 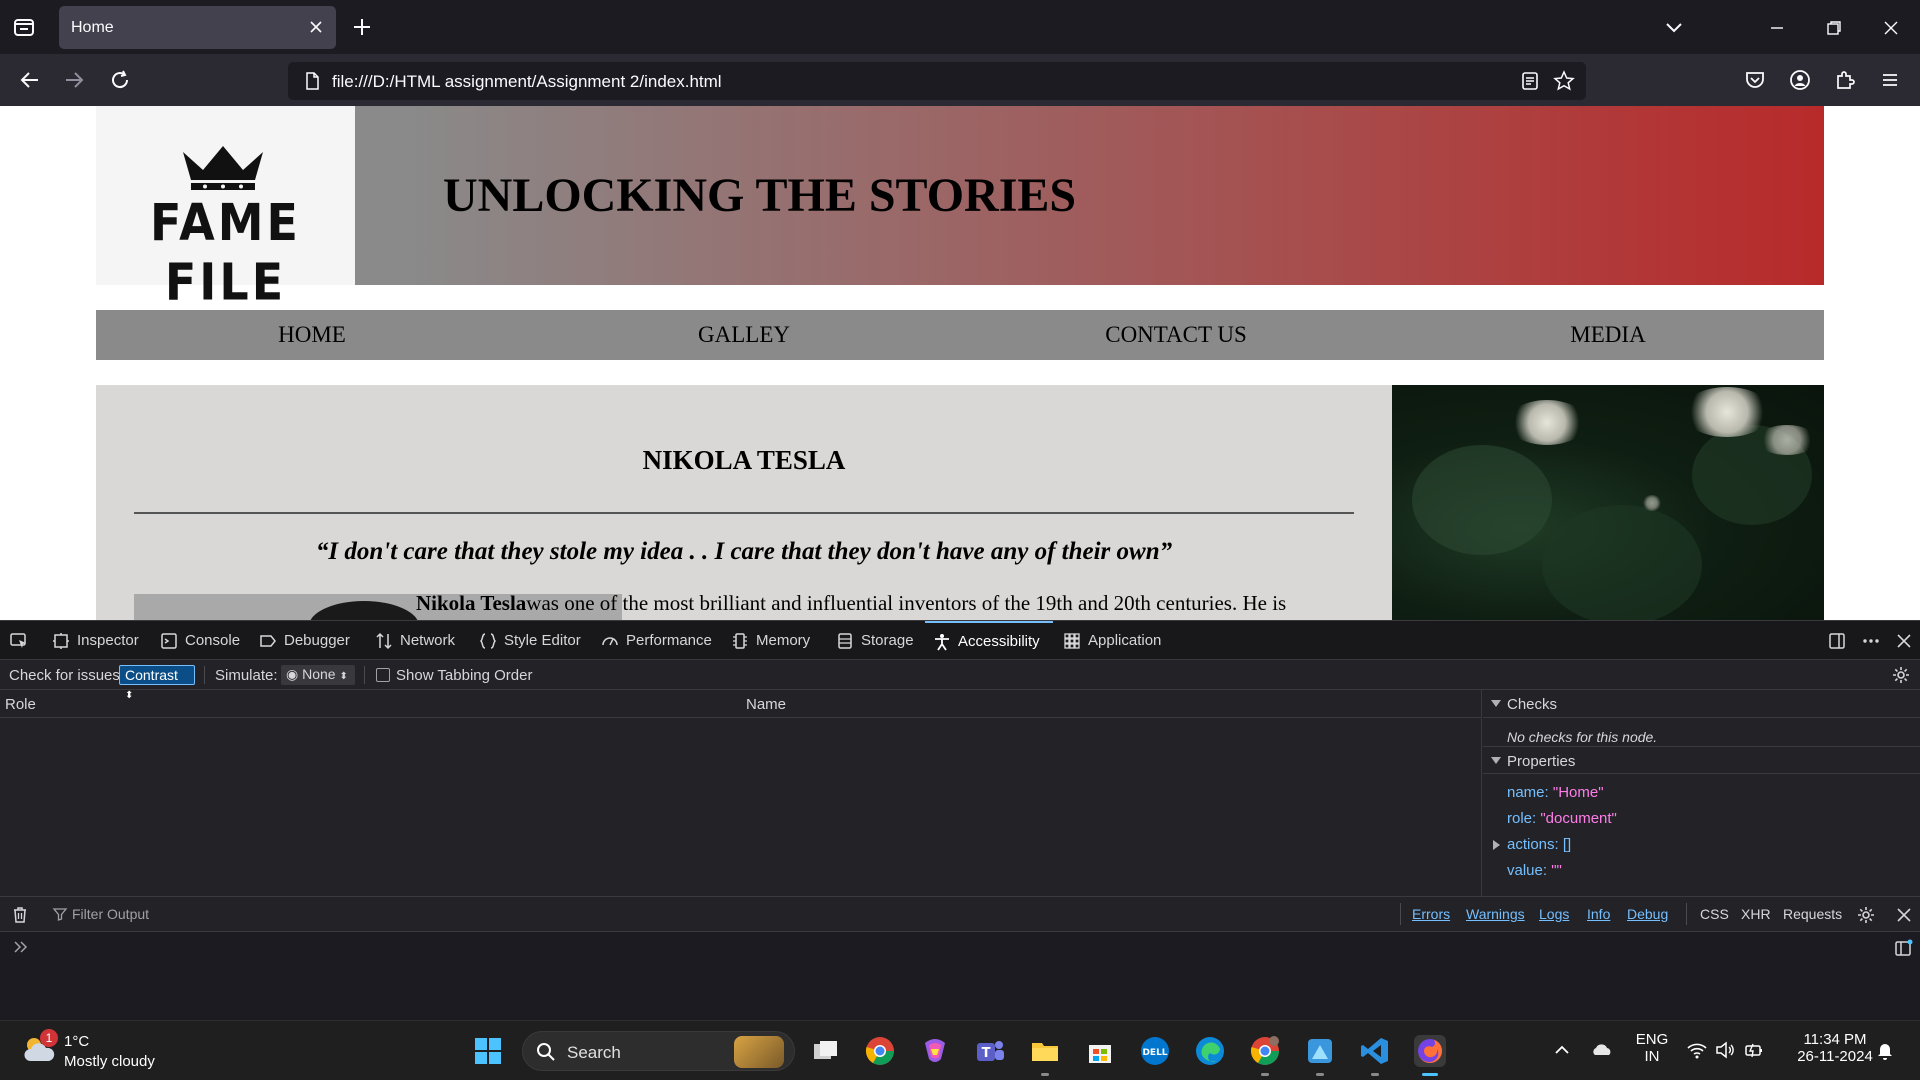 I want to click on microsoft-store-icon, so click(x=1100, y=1051).